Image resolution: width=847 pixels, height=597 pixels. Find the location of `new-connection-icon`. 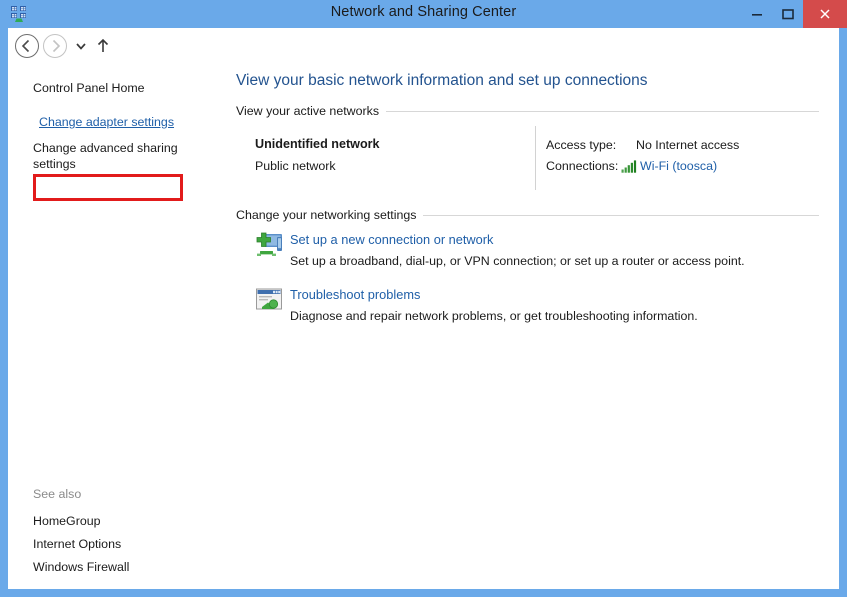

new-connection-icon is located at coordinates (269, 245).